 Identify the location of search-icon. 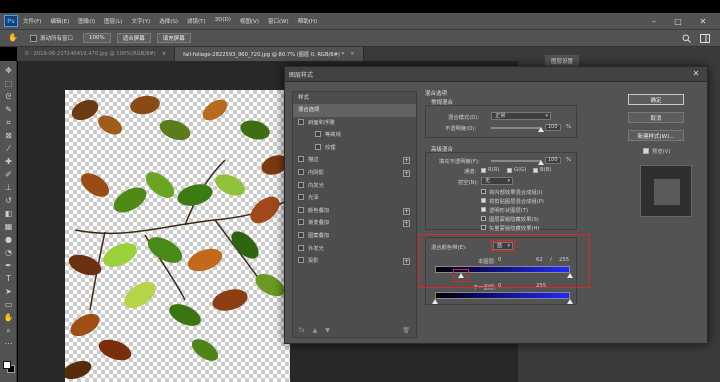
(686, 38).